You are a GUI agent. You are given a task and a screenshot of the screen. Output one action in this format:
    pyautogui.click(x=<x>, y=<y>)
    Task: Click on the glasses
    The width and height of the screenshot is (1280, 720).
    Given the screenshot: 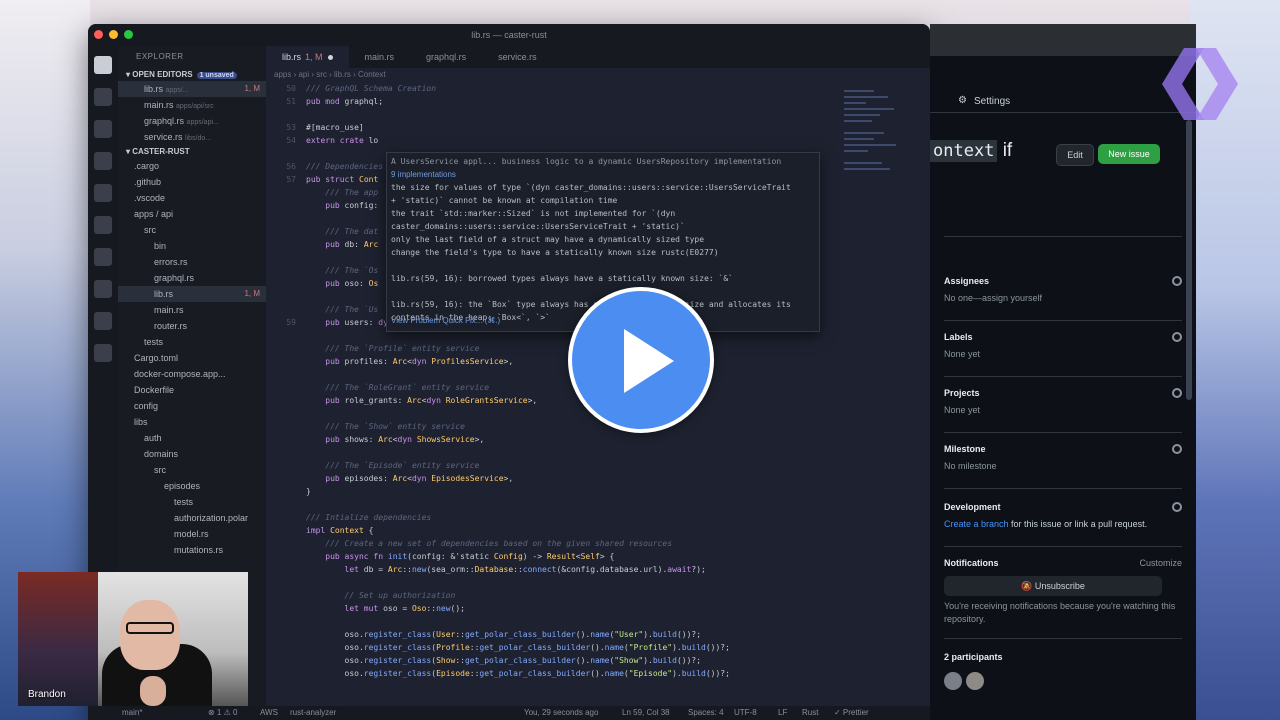 What is the action you would take?
    pyautogui.click(x=150, y=628)
    